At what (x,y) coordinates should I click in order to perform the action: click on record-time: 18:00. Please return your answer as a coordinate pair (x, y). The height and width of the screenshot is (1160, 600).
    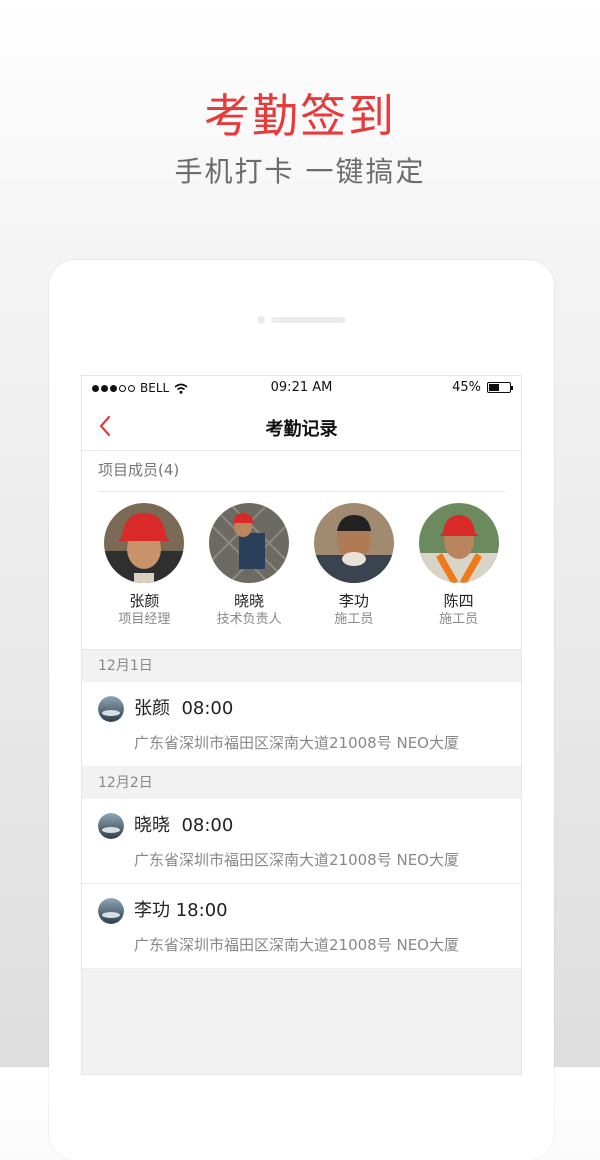
    Looking at the image, I should click on (201, 910).